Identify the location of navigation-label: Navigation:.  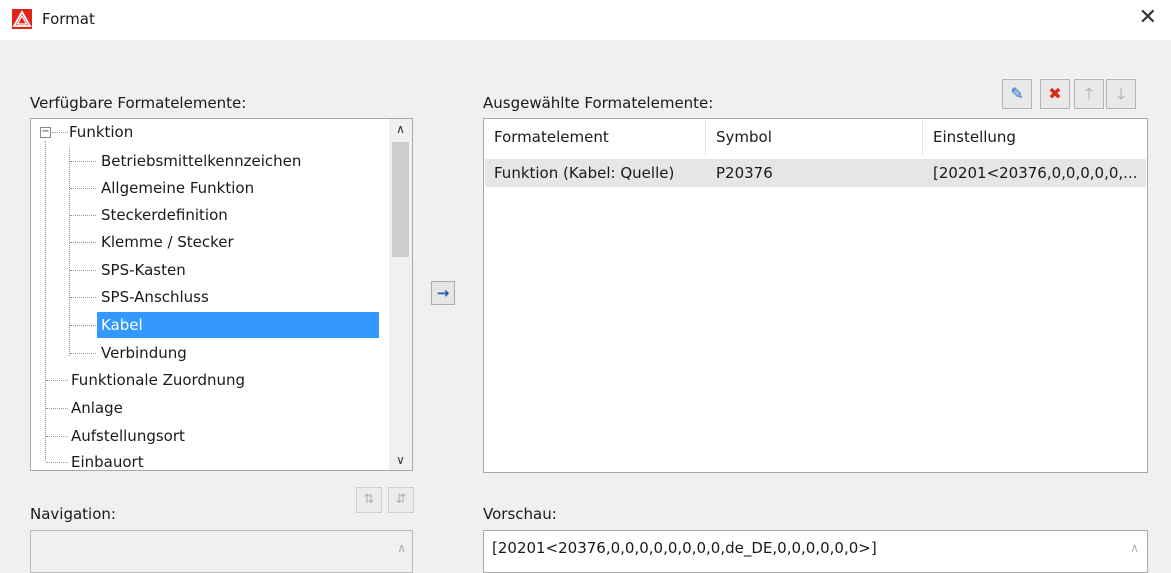
(73, 514).